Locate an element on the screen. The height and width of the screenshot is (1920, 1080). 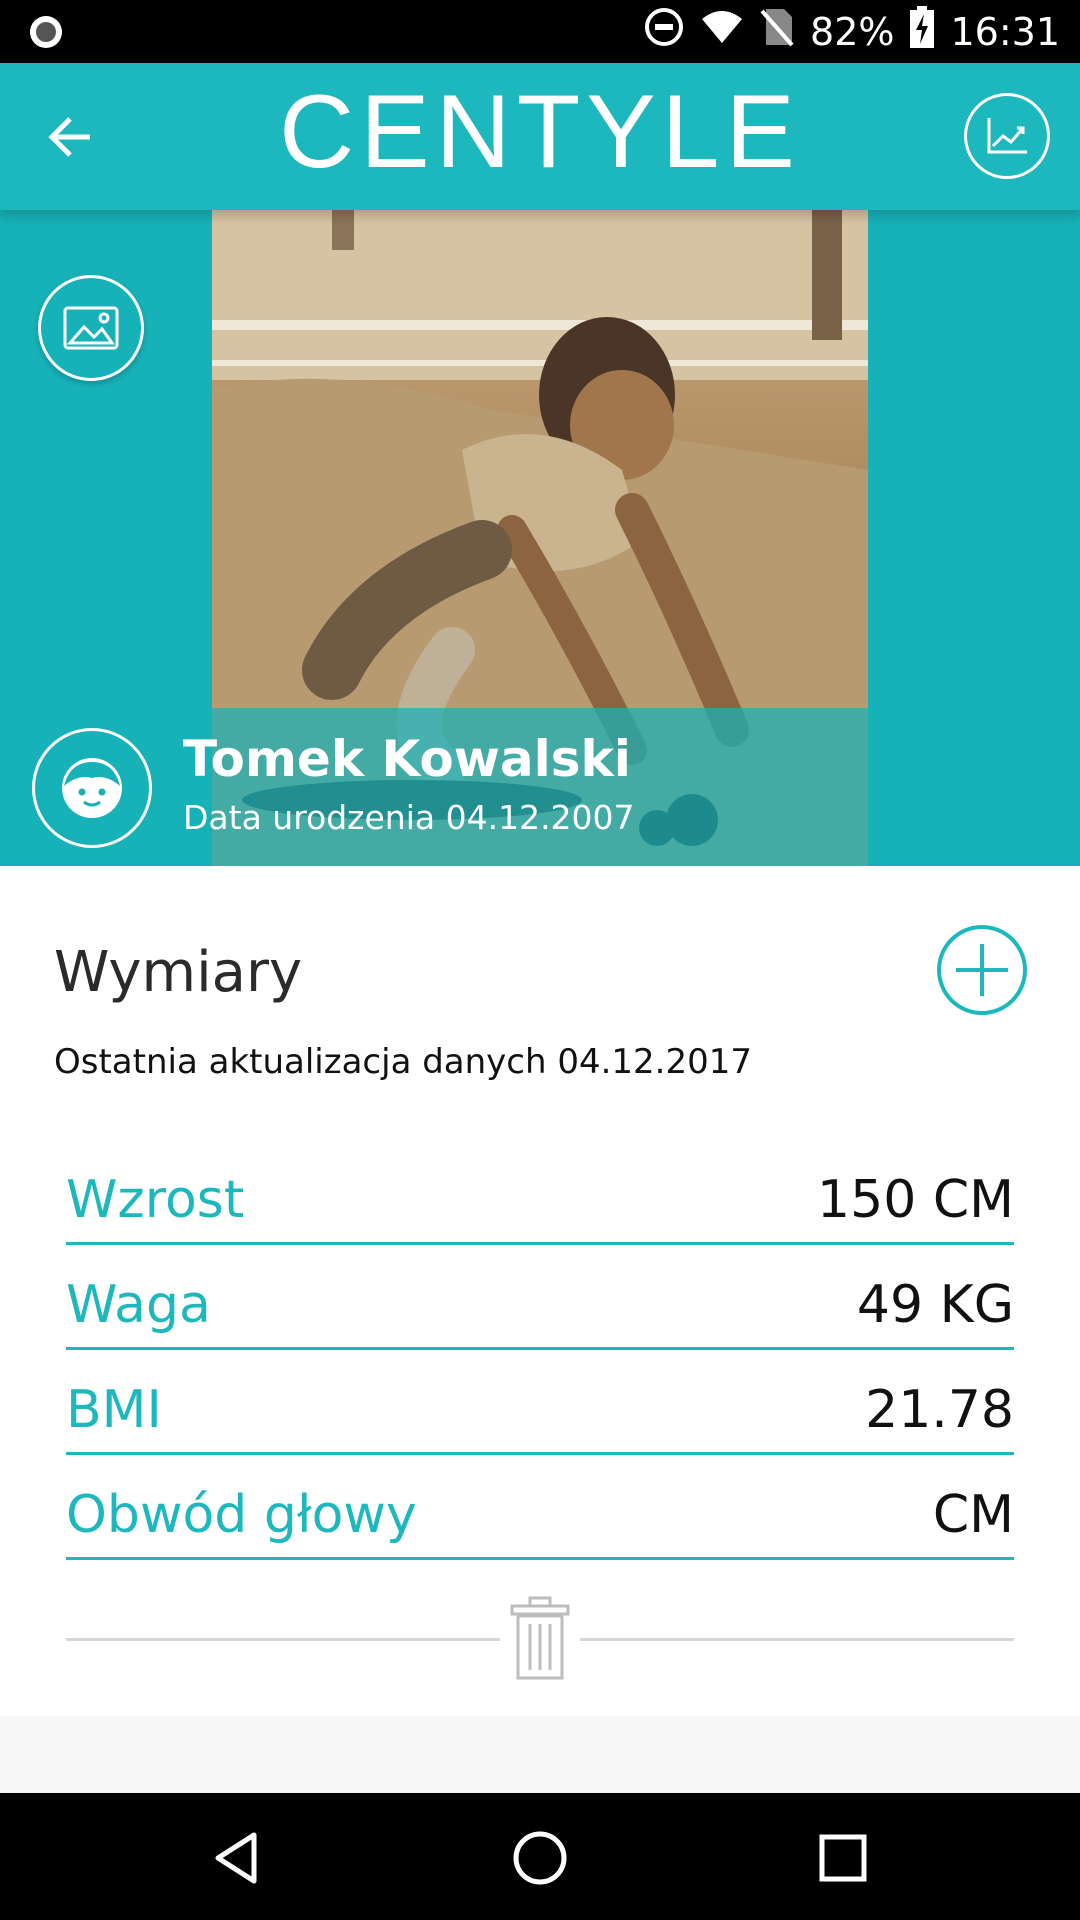
measurement-value: 21.78 is located at coordinates (939, 1410).